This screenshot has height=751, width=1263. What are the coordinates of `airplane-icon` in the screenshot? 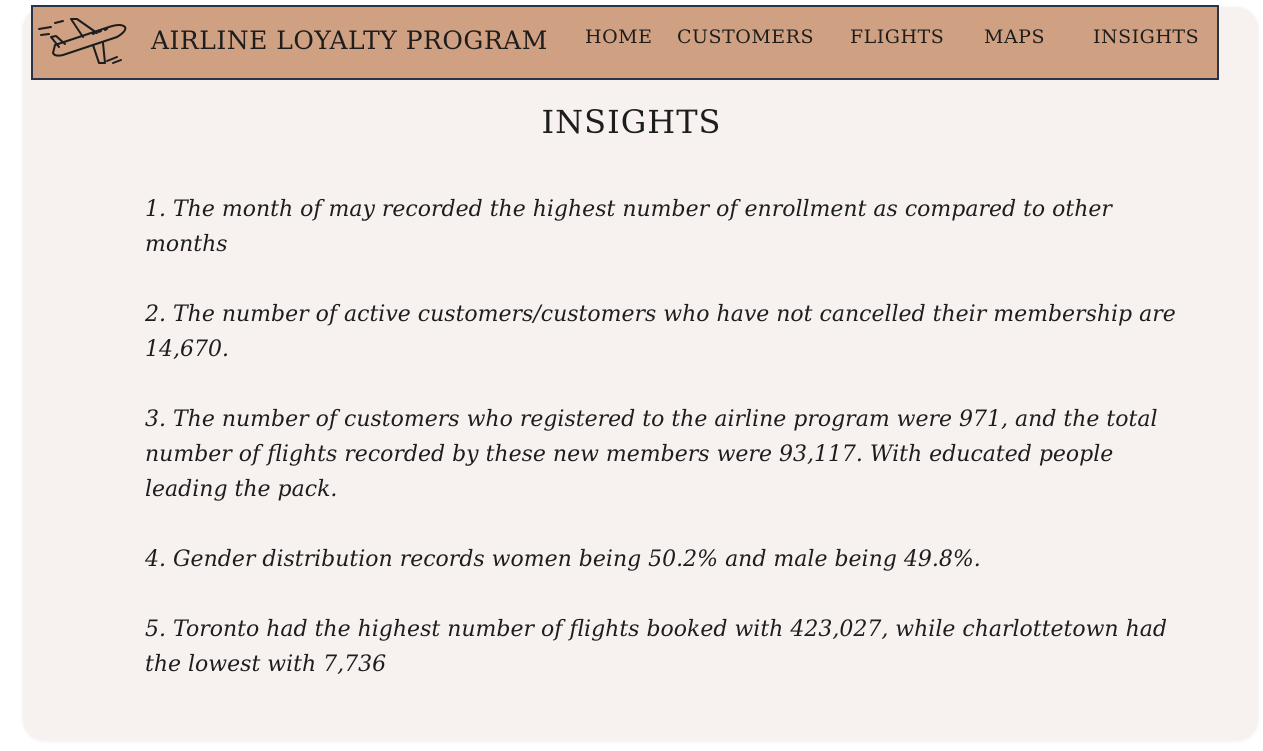 It's located at (85, 41).